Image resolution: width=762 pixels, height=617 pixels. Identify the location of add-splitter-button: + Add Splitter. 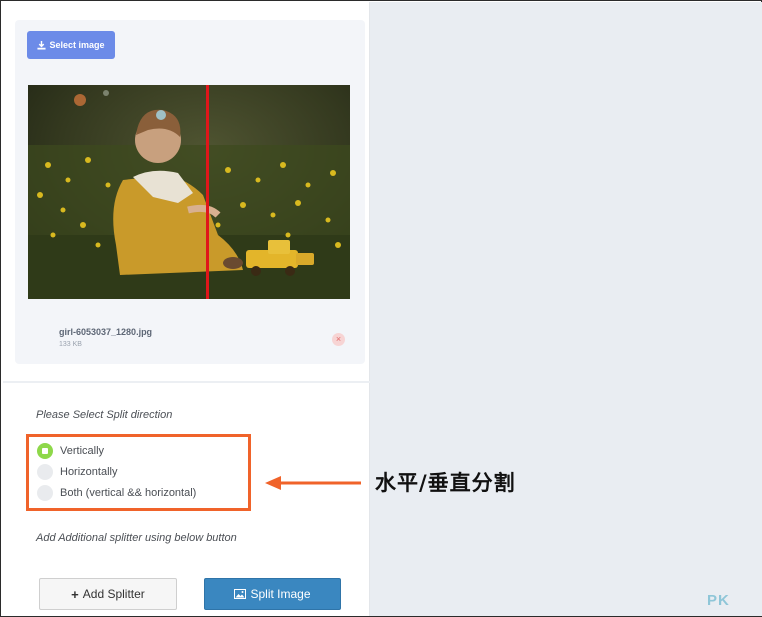
(108, 594).